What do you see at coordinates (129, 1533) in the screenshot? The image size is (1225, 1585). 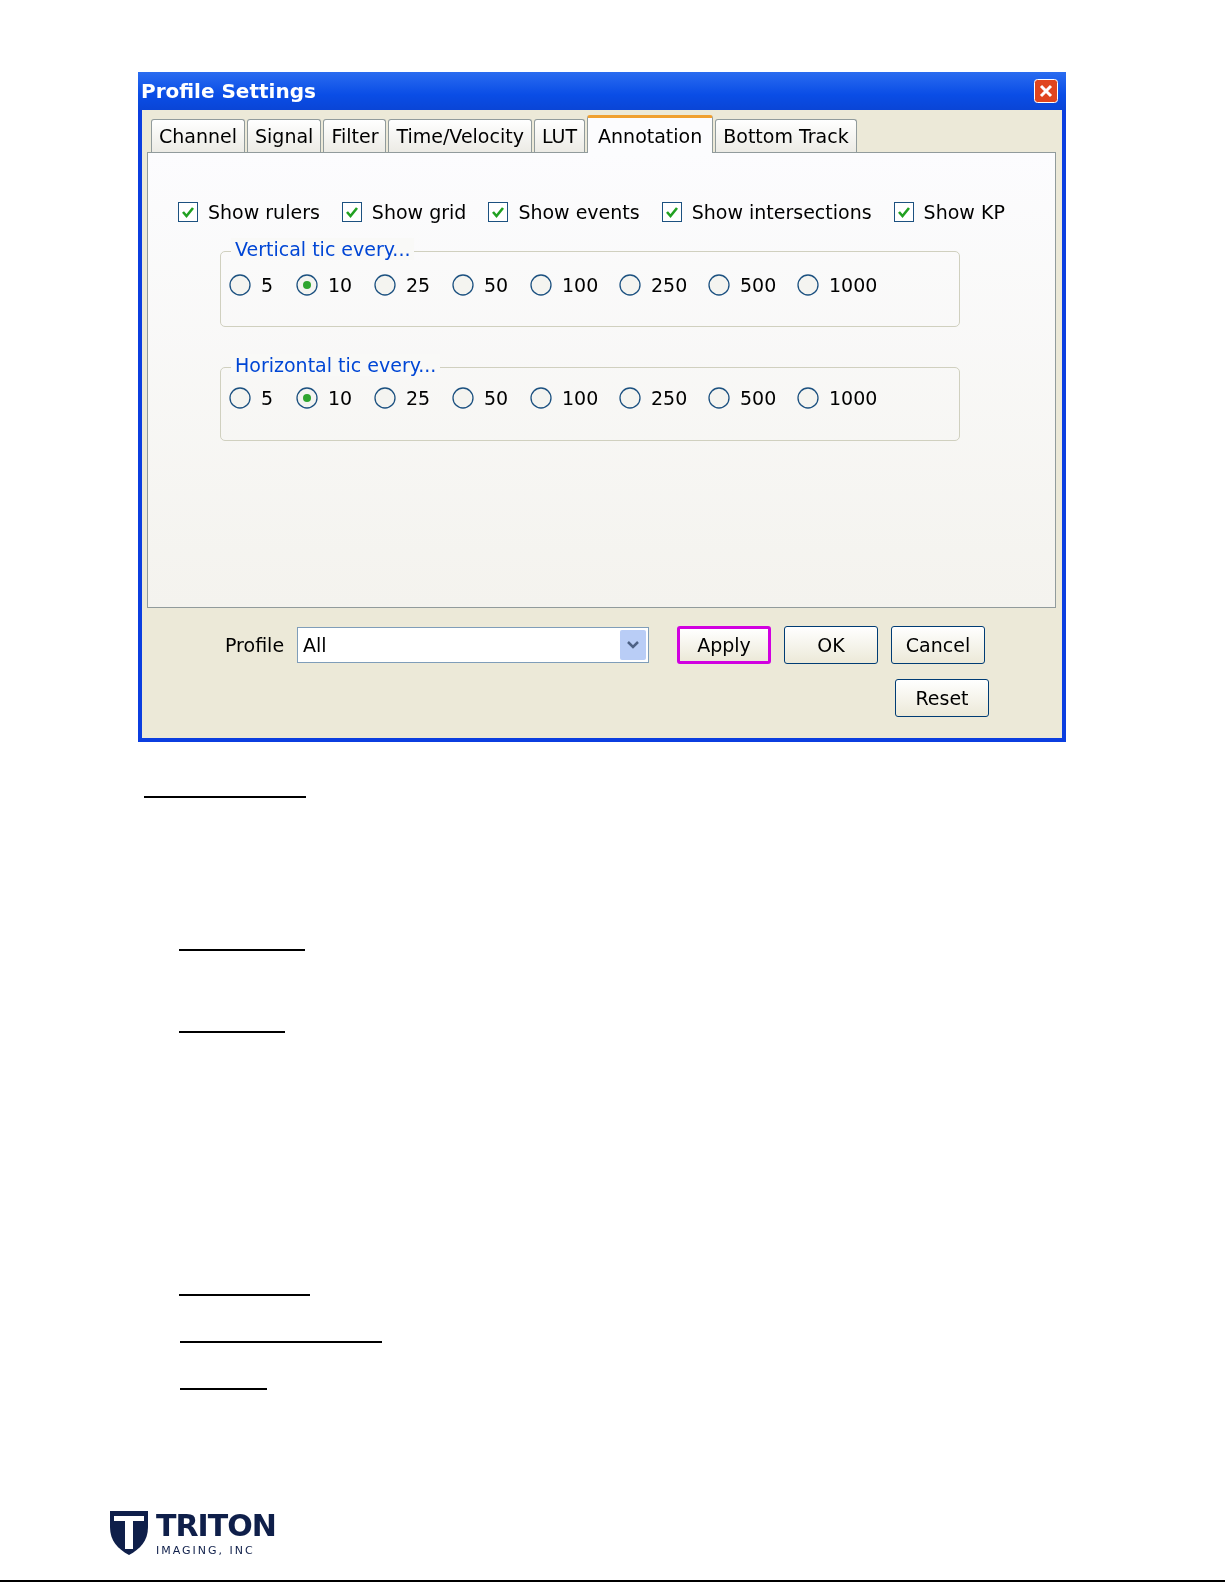 I see `shield-logo-icon` at bounding box center [129, 1533].